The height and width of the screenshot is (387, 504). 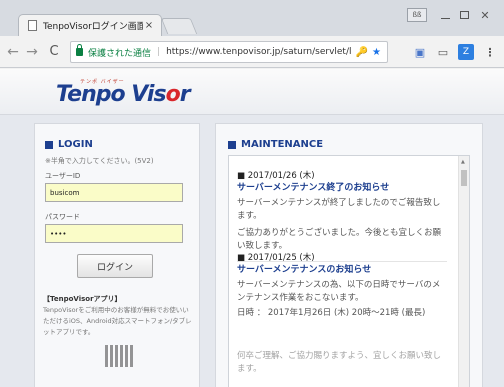 What do you see at coordinates (63, 176) in the screenshot?
I see `user-id-label: ユーザーID` at bounding box center [63, 176].